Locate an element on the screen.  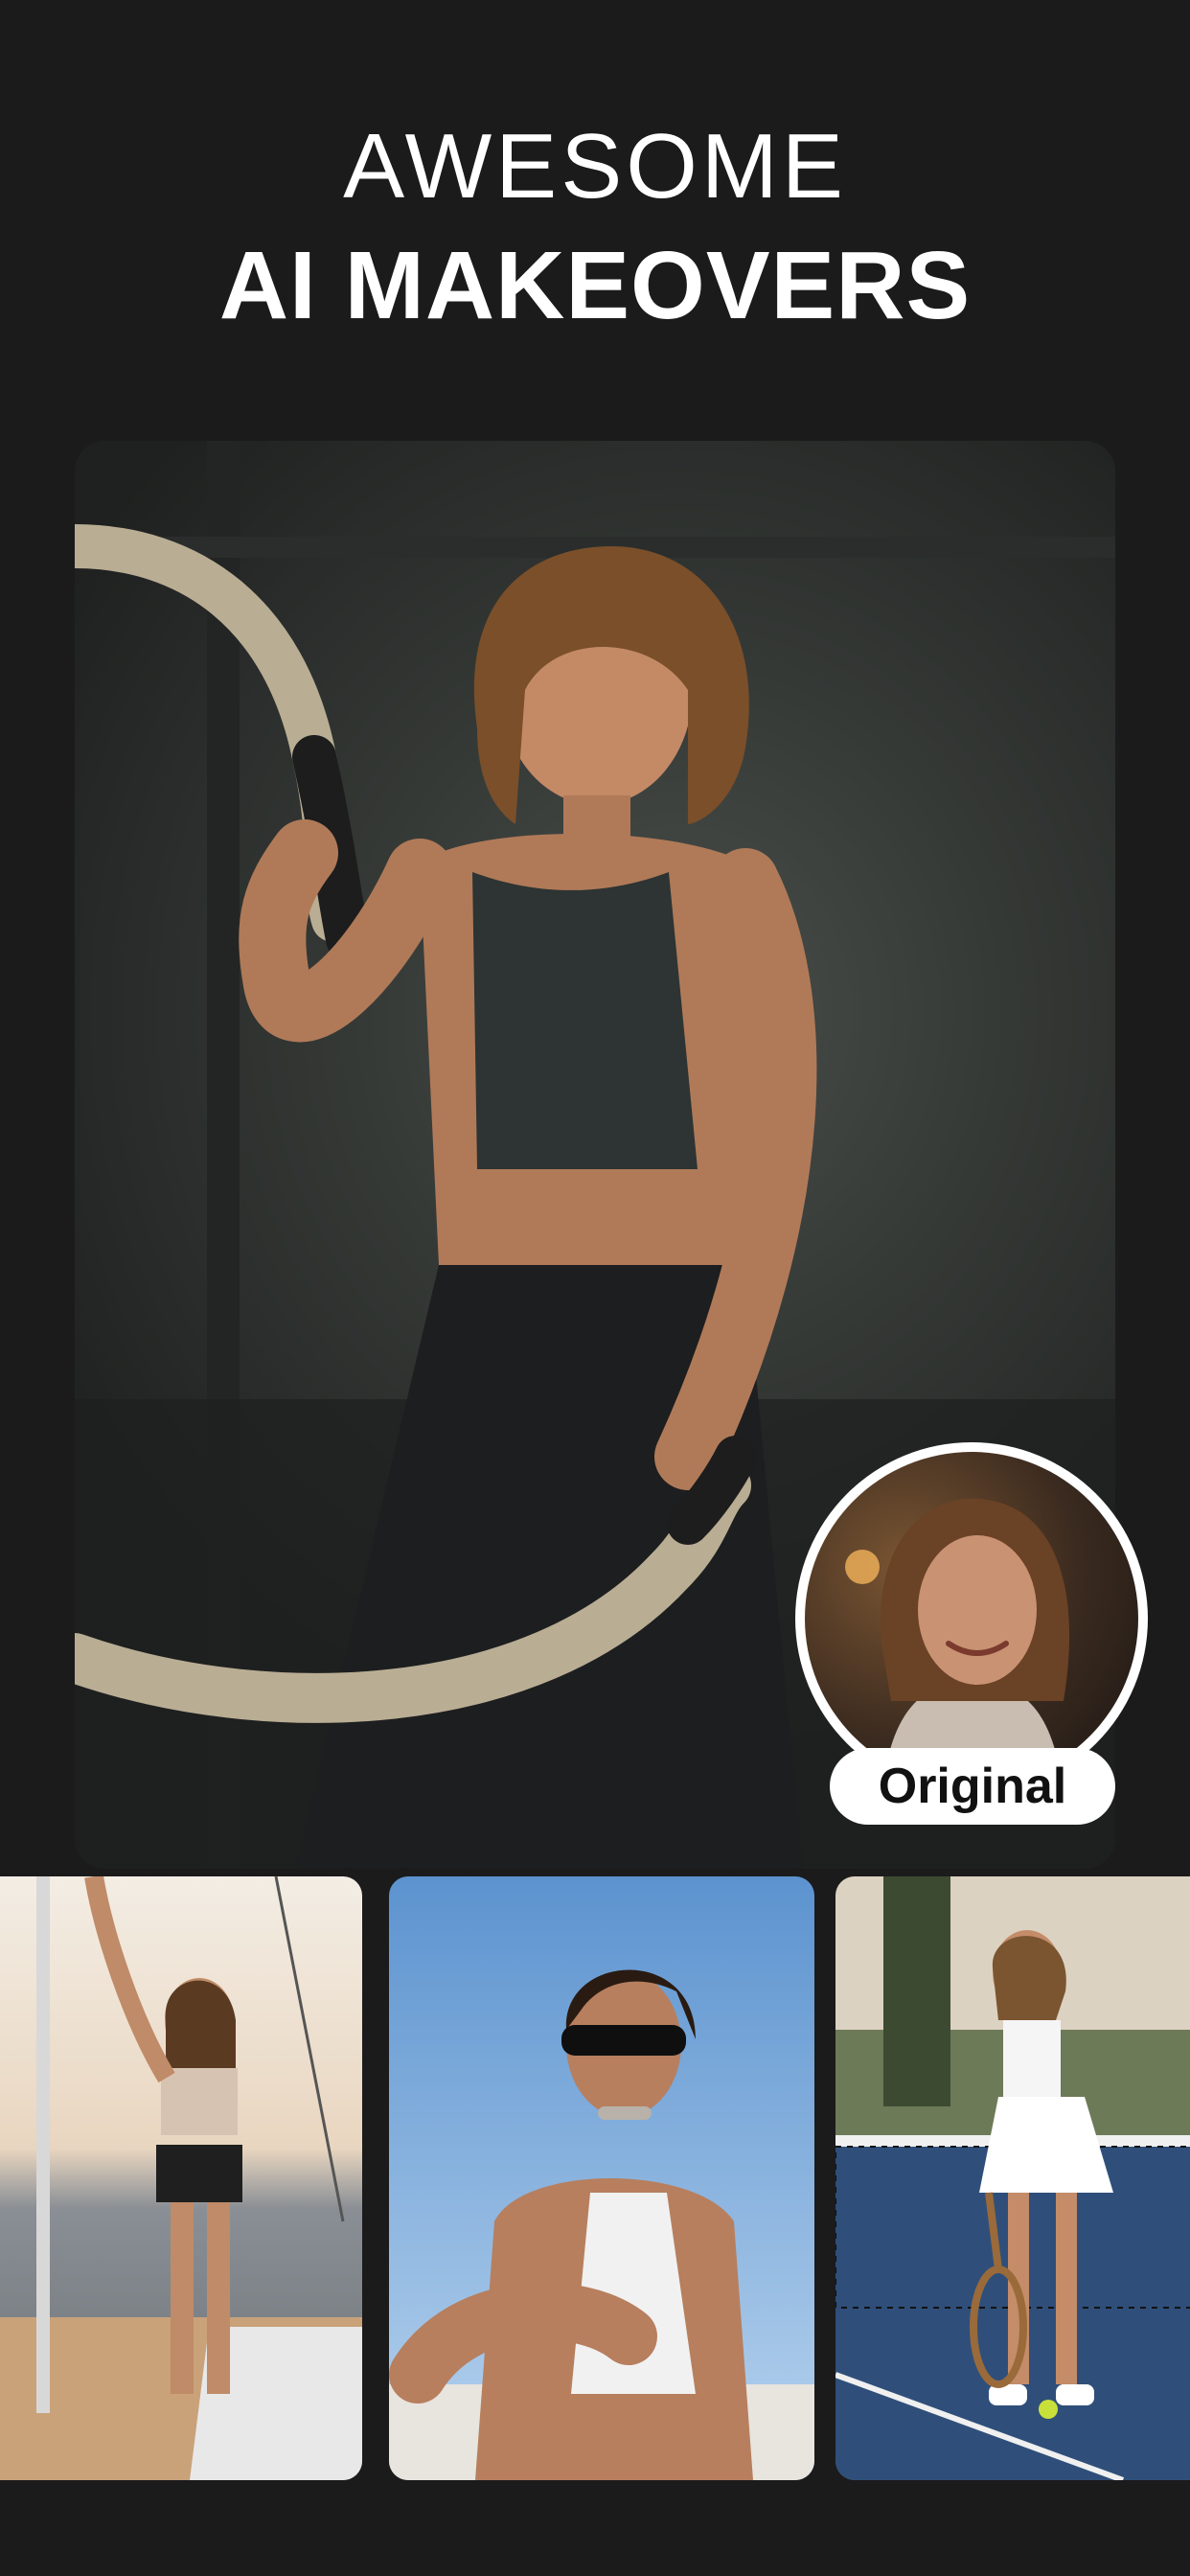
original-label: Original is located at coordinates (973, 1786).